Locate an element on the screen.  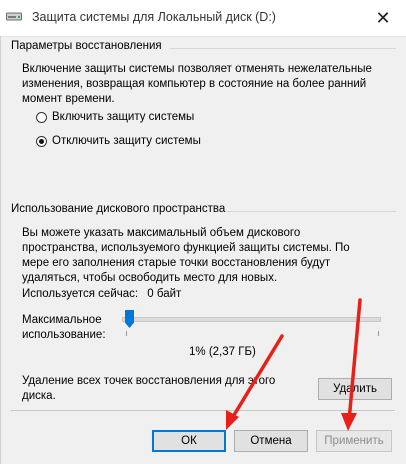
slider-tick-max is located at coordinates (378, 333).